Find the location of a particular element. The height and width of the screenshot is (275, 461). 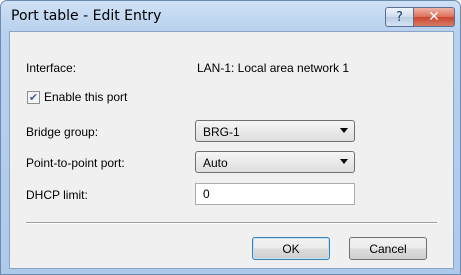

help-button: ? is located at coordinates (399, 17).